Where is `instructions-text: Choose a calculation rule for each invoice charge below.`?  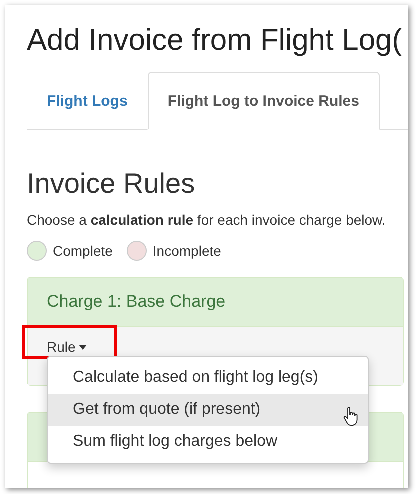 instructions-text: Choose a calculation rule for each invoice charge below. is located at coordinates (207, 220).